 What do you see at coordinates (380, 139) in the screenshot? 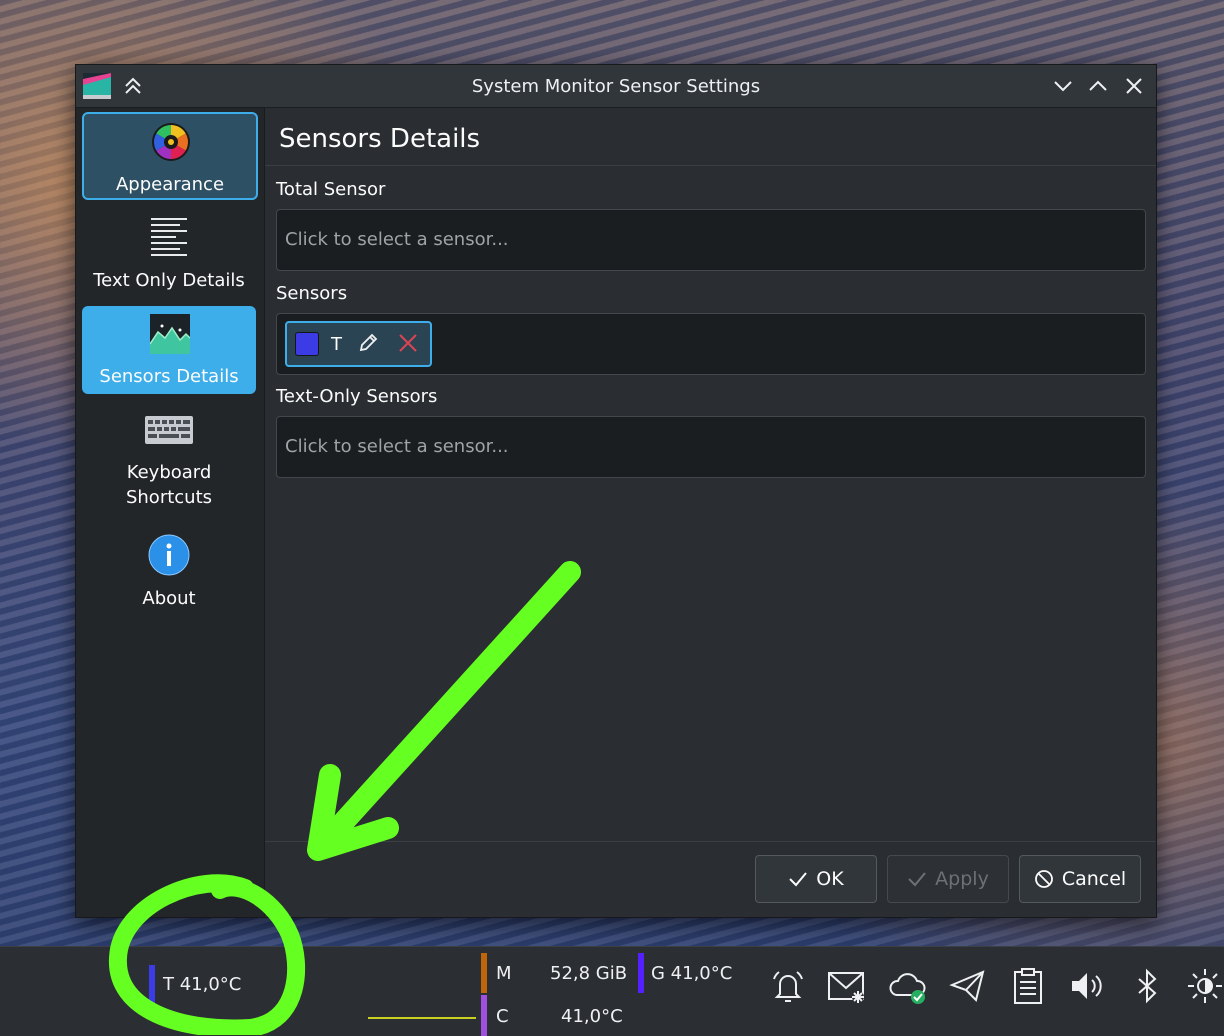
I see `page-title: Sensors Details` at bounding box center [380, 139].